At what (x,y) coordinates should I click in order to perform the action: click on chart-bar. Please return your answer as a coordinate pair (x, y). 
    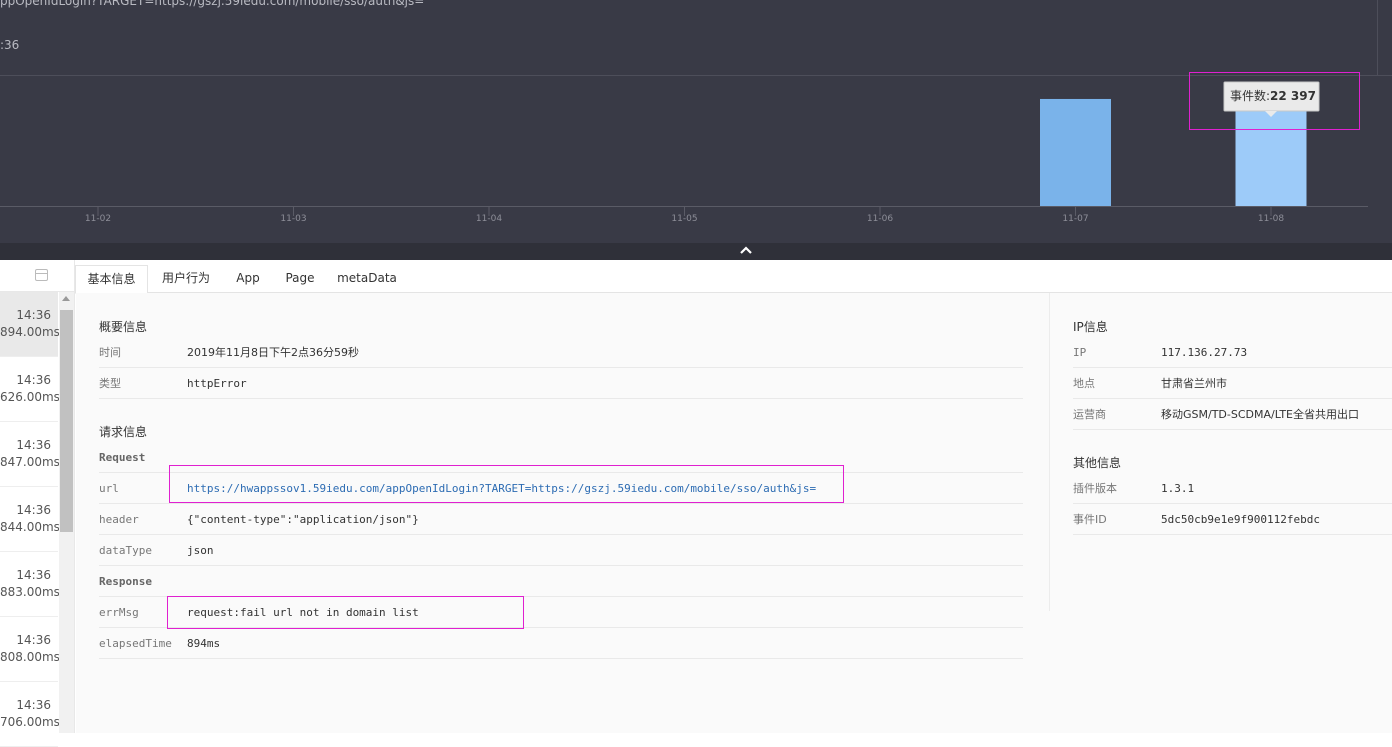
    Looking at the image, I should click on (1075, 152).